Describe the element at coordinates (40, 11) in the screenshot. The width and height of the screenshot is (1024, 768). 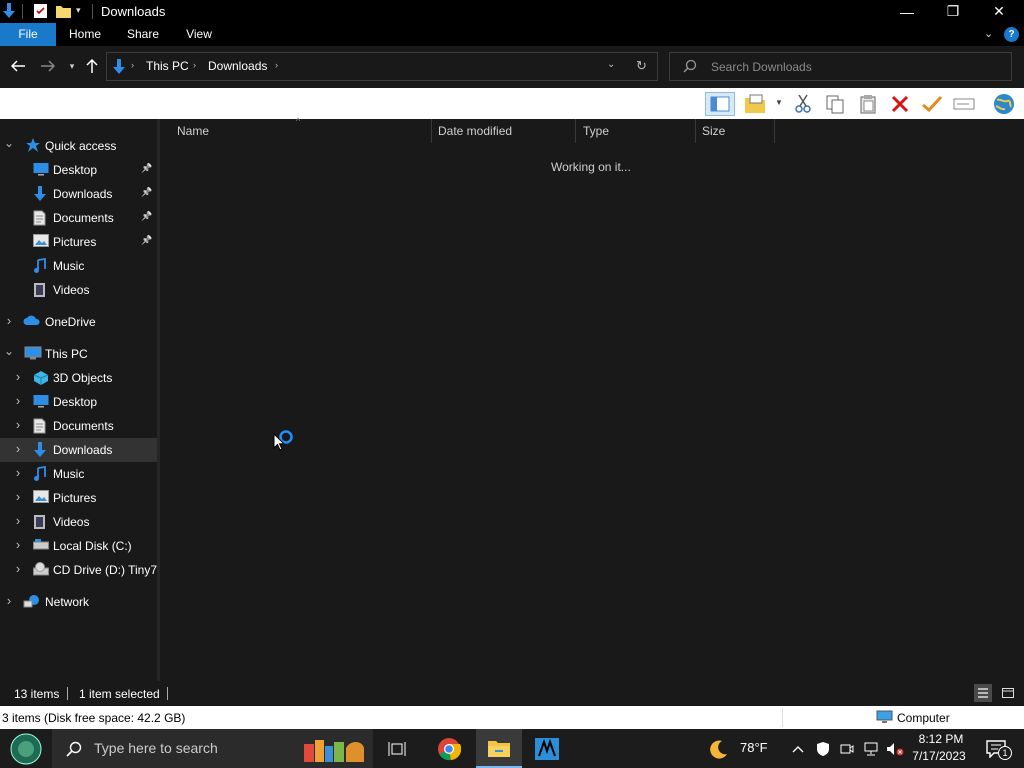
I see `properties-icon` at that location.